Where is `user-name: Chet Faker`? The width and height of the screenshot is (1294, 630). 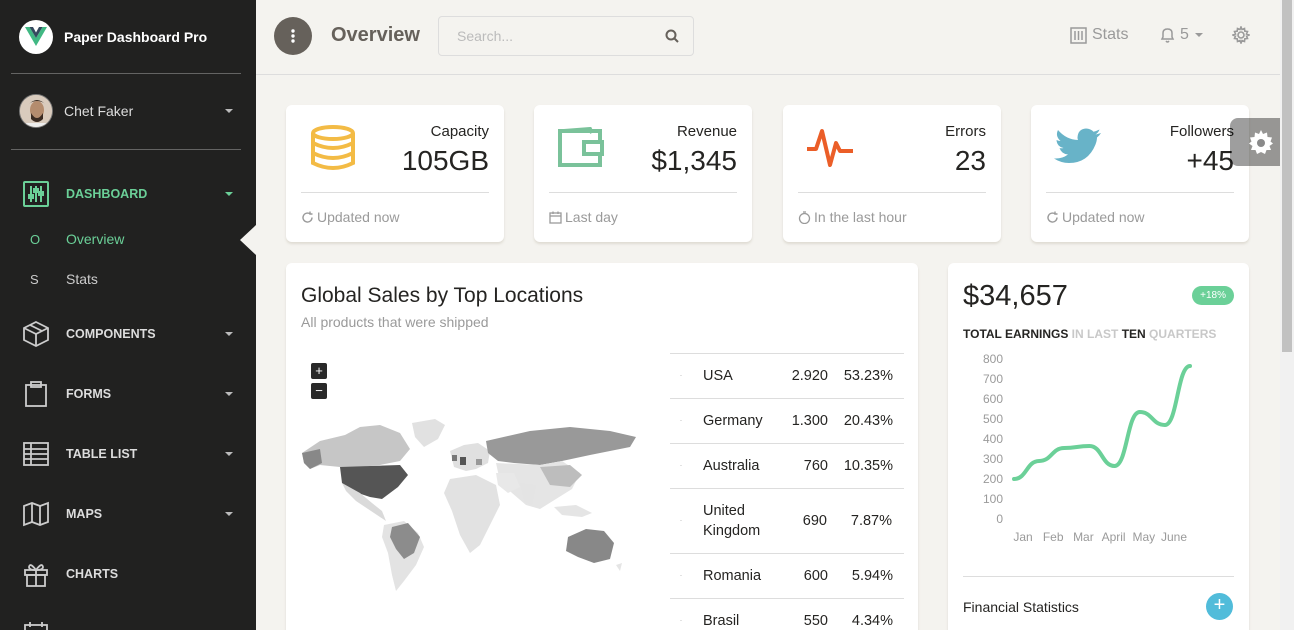 user-name: Chet Faker is located at coordinates (99, 111).